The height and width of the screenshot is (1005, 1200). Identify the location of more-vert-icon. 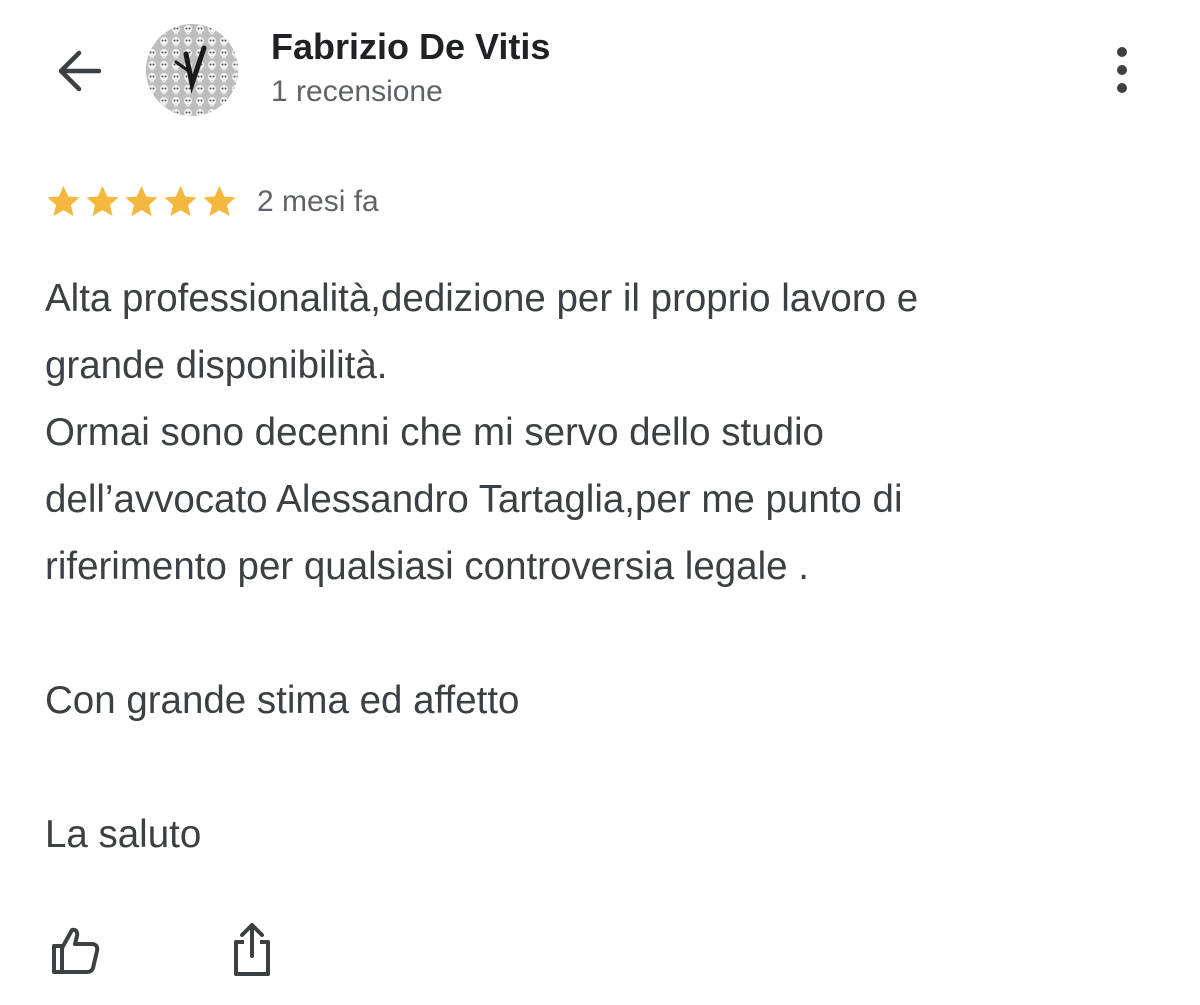
(1122, 70).